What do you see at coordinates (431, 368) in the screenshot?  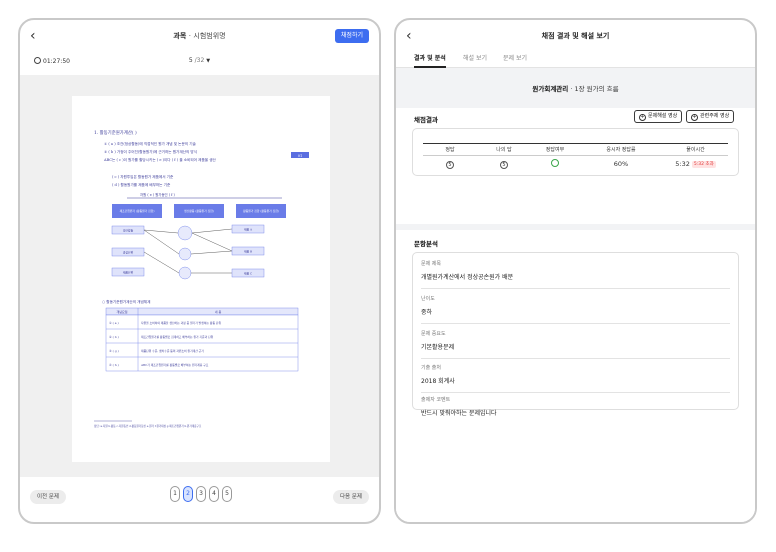 I see `analysis-label: 기출 출처` at bounding box center [431, 368].